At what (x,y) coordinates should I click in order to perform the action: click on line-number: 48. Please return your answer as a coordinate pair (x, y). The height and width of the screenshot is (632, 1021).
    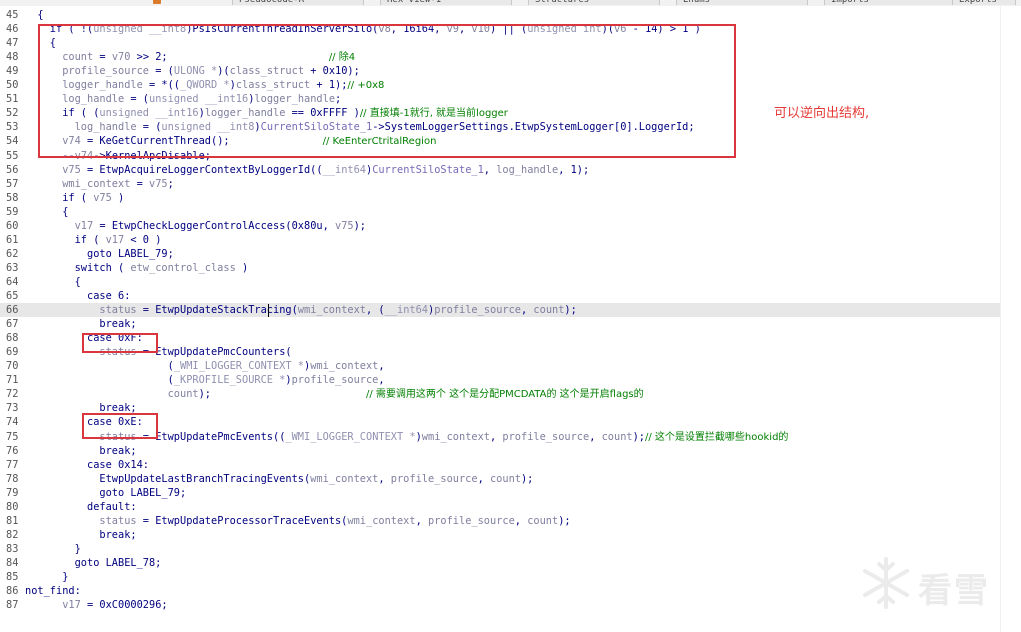
    Looking at the image, I should click on (12, 57).